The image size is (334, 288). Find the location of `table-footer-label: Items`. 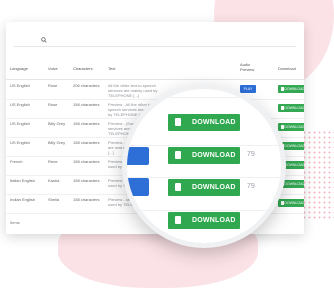

table-footer-label: Items is located at coordinates (15, 222).